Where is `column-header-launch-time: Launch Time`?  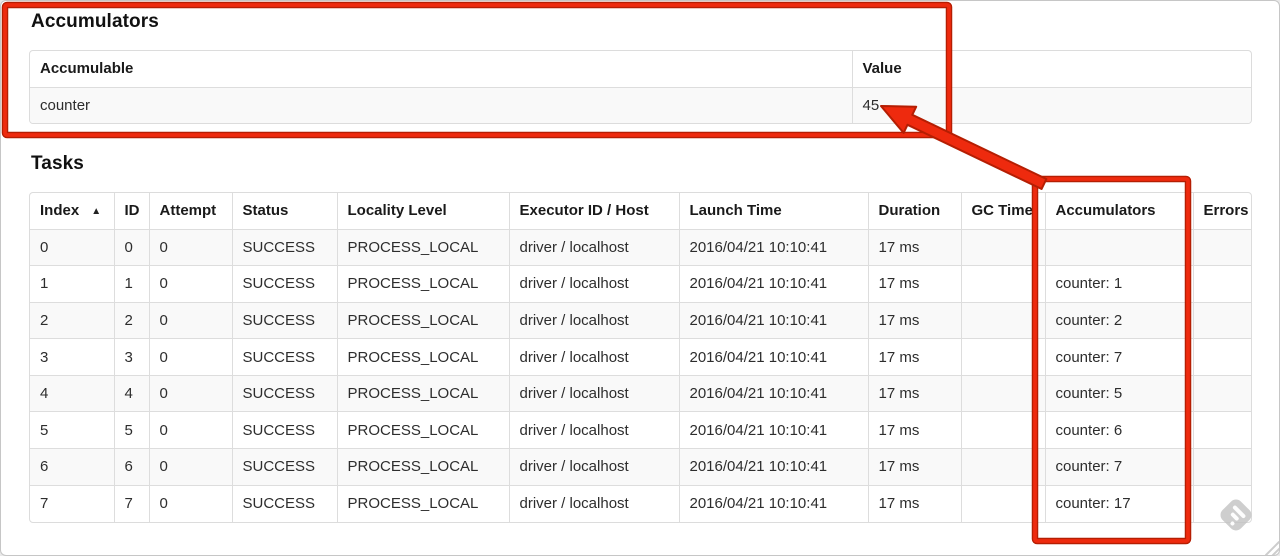
column-header-launch-time: Launch Time is located at coordinates (773, 211).